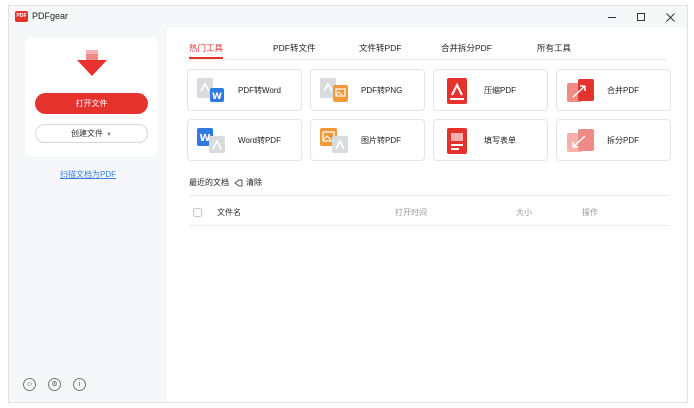  Describe the element at coordinates (457, 91) in the screenshot. I see `compress-pdf-icon` at that location.